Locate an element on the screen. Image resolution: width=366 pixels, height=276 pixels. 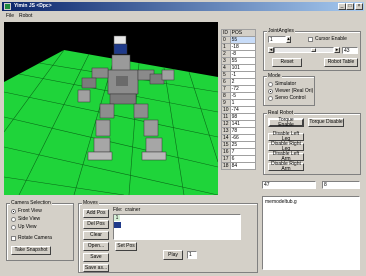
close-button: × is located at coordinates (359, 6).